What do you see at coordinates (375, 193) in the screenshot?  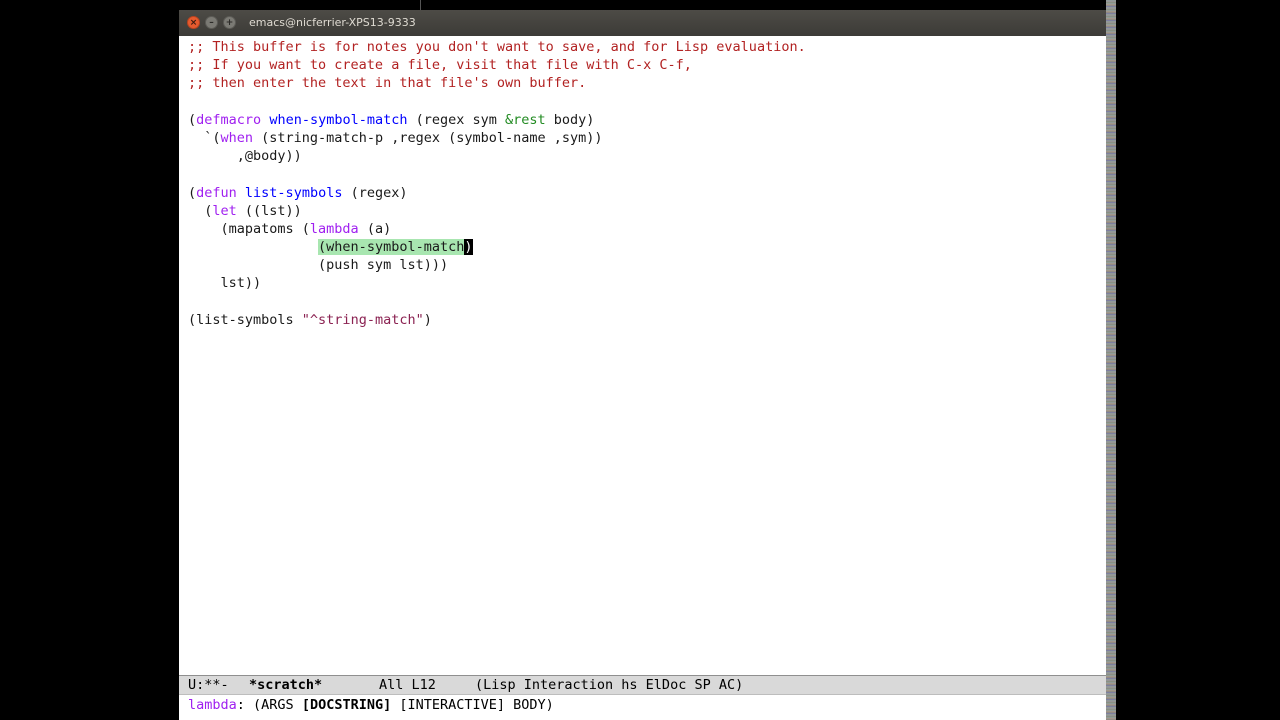 I see `code-text: (regex)` at bounding box center [375, 193].